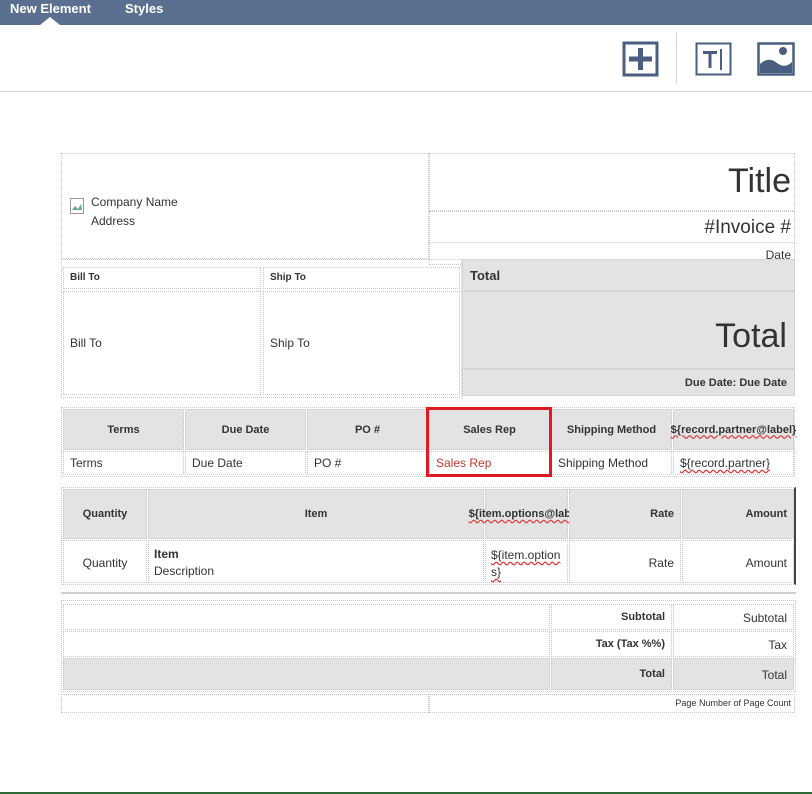 The width and height of the screenshot is (812, 794). Describe the element at coordinates (217, 463) in the screenshot. I see `info-value-due-date: Due Date` at that location.